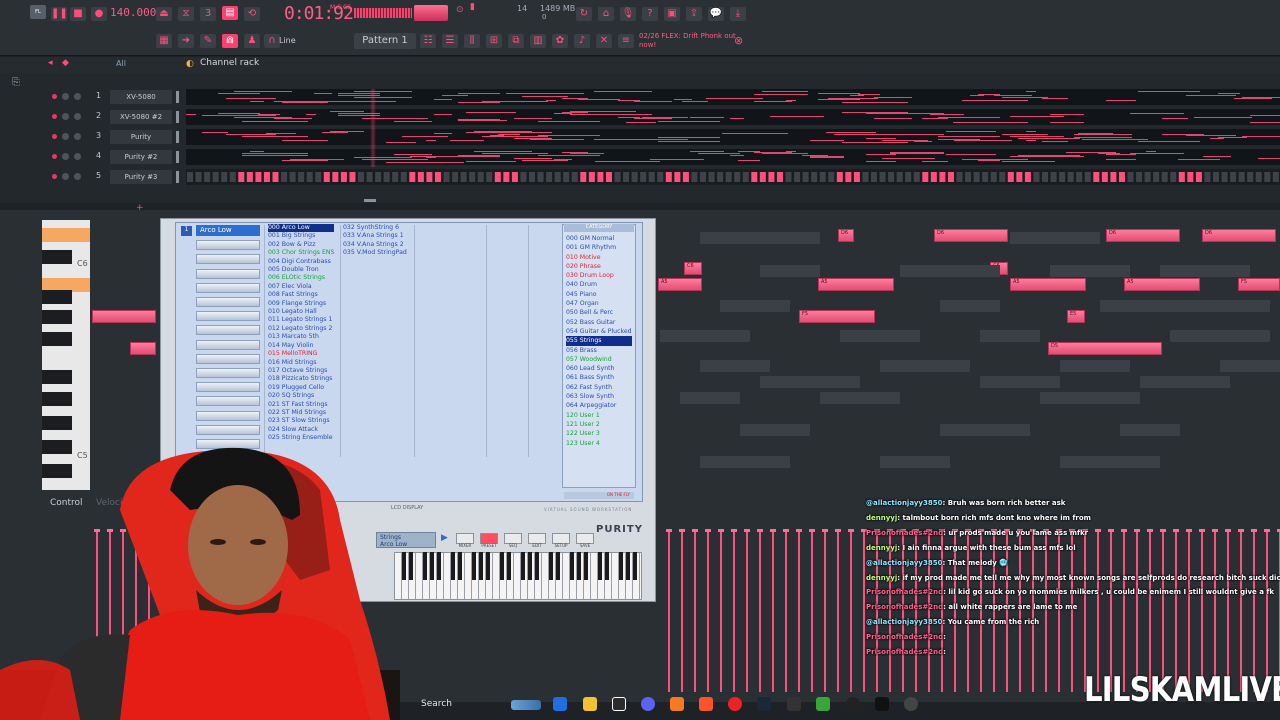 This screenshot has width=1280, height=720. Describe the element at coordinates (301, 405) in the screenshot. I see `list-item: 021 ST Fast Strings` at that location.